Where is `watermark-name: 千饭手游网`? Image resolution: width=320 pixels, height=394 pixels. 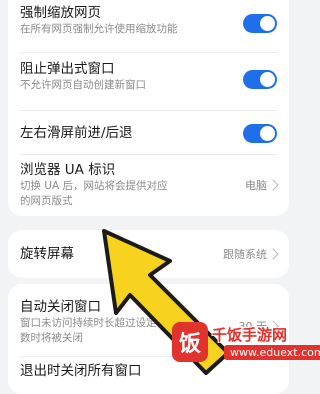 watermark-name: 千饭手游网 is located at coordinates (250, 335).